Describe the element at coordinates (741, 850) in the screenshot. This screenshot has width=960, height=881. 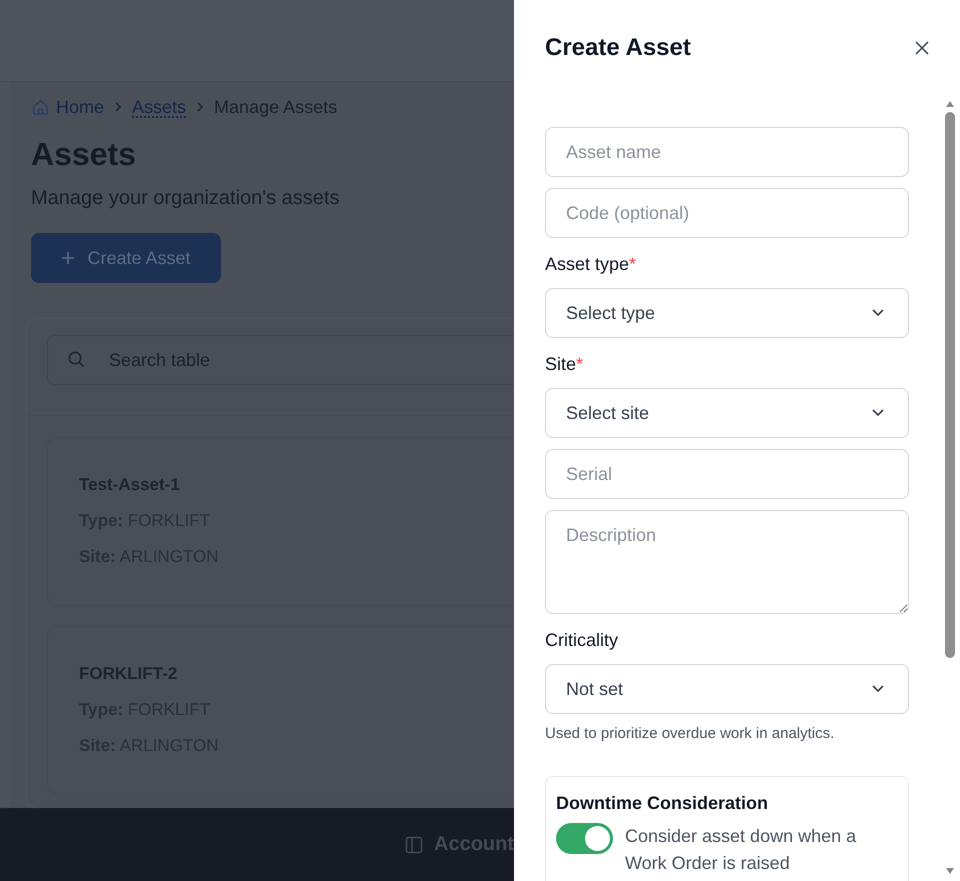
I see `toggle-label: Consider asset down when a Work Order is raised` at that location.